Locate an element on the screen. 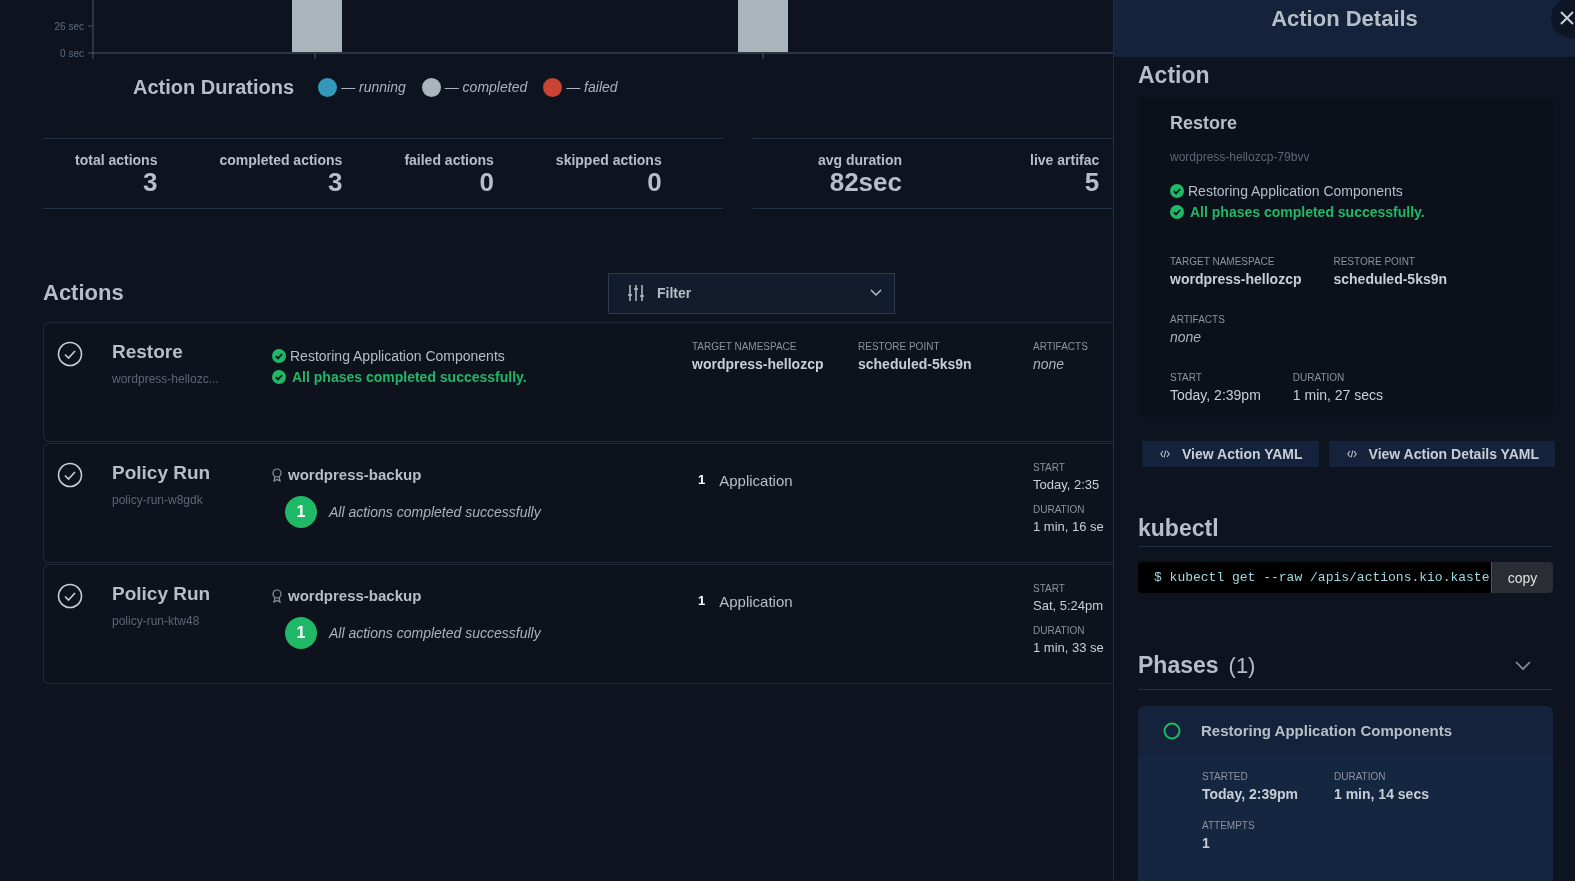 Image resolution: width=1575 pixels, height=881 pixels. stat-label: total actions is located at coordinates (116, 159).